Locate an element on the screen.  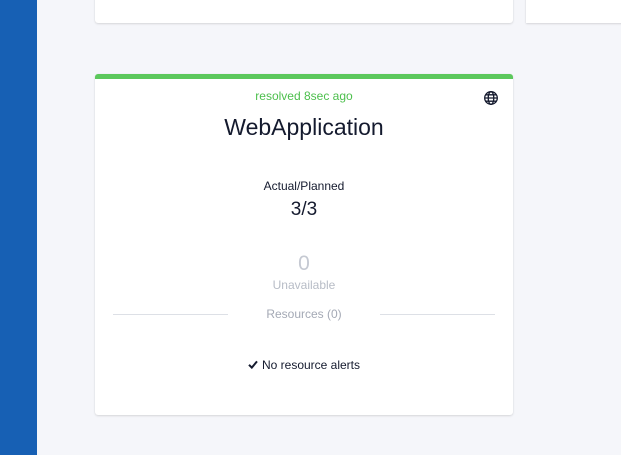
sidebar is located at coordinates (18, 227).